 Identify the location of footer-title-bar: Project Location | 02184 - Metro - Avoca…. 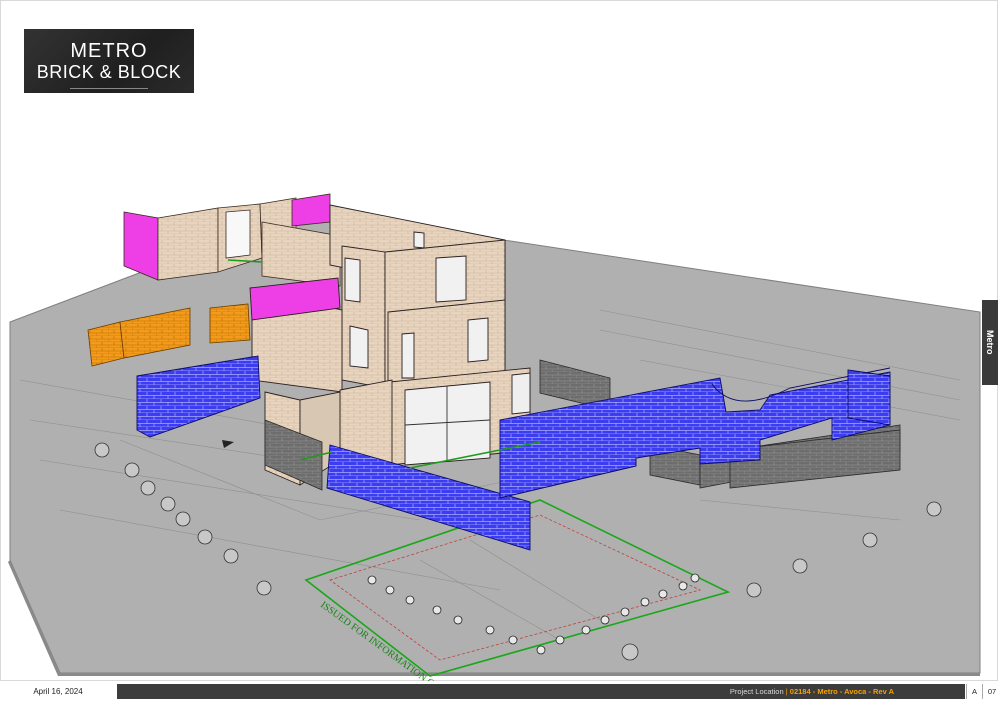
(541, 691).